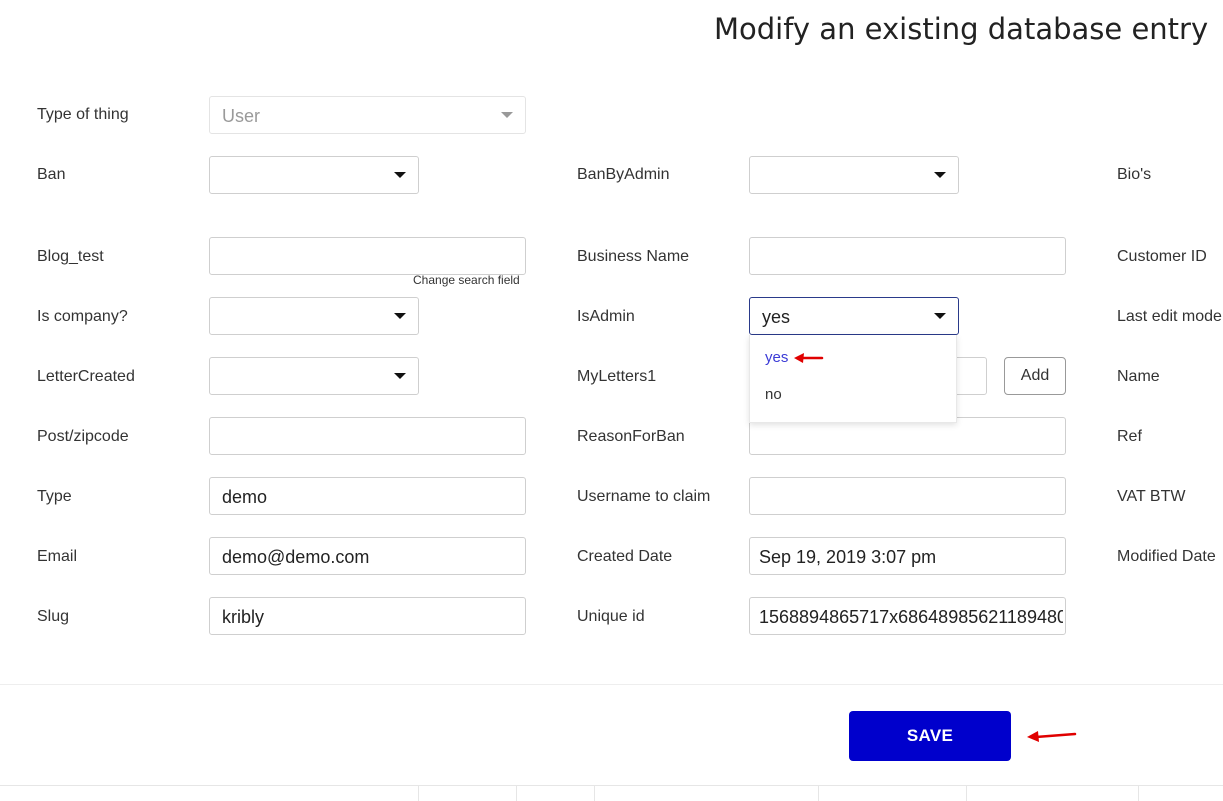 Image resolution: width=1223 pixels, height=801 pixels. Describe the element at coordinates (644, 496) in the screenshot. I see `username-to-claim-label: Username to claim` at that location.